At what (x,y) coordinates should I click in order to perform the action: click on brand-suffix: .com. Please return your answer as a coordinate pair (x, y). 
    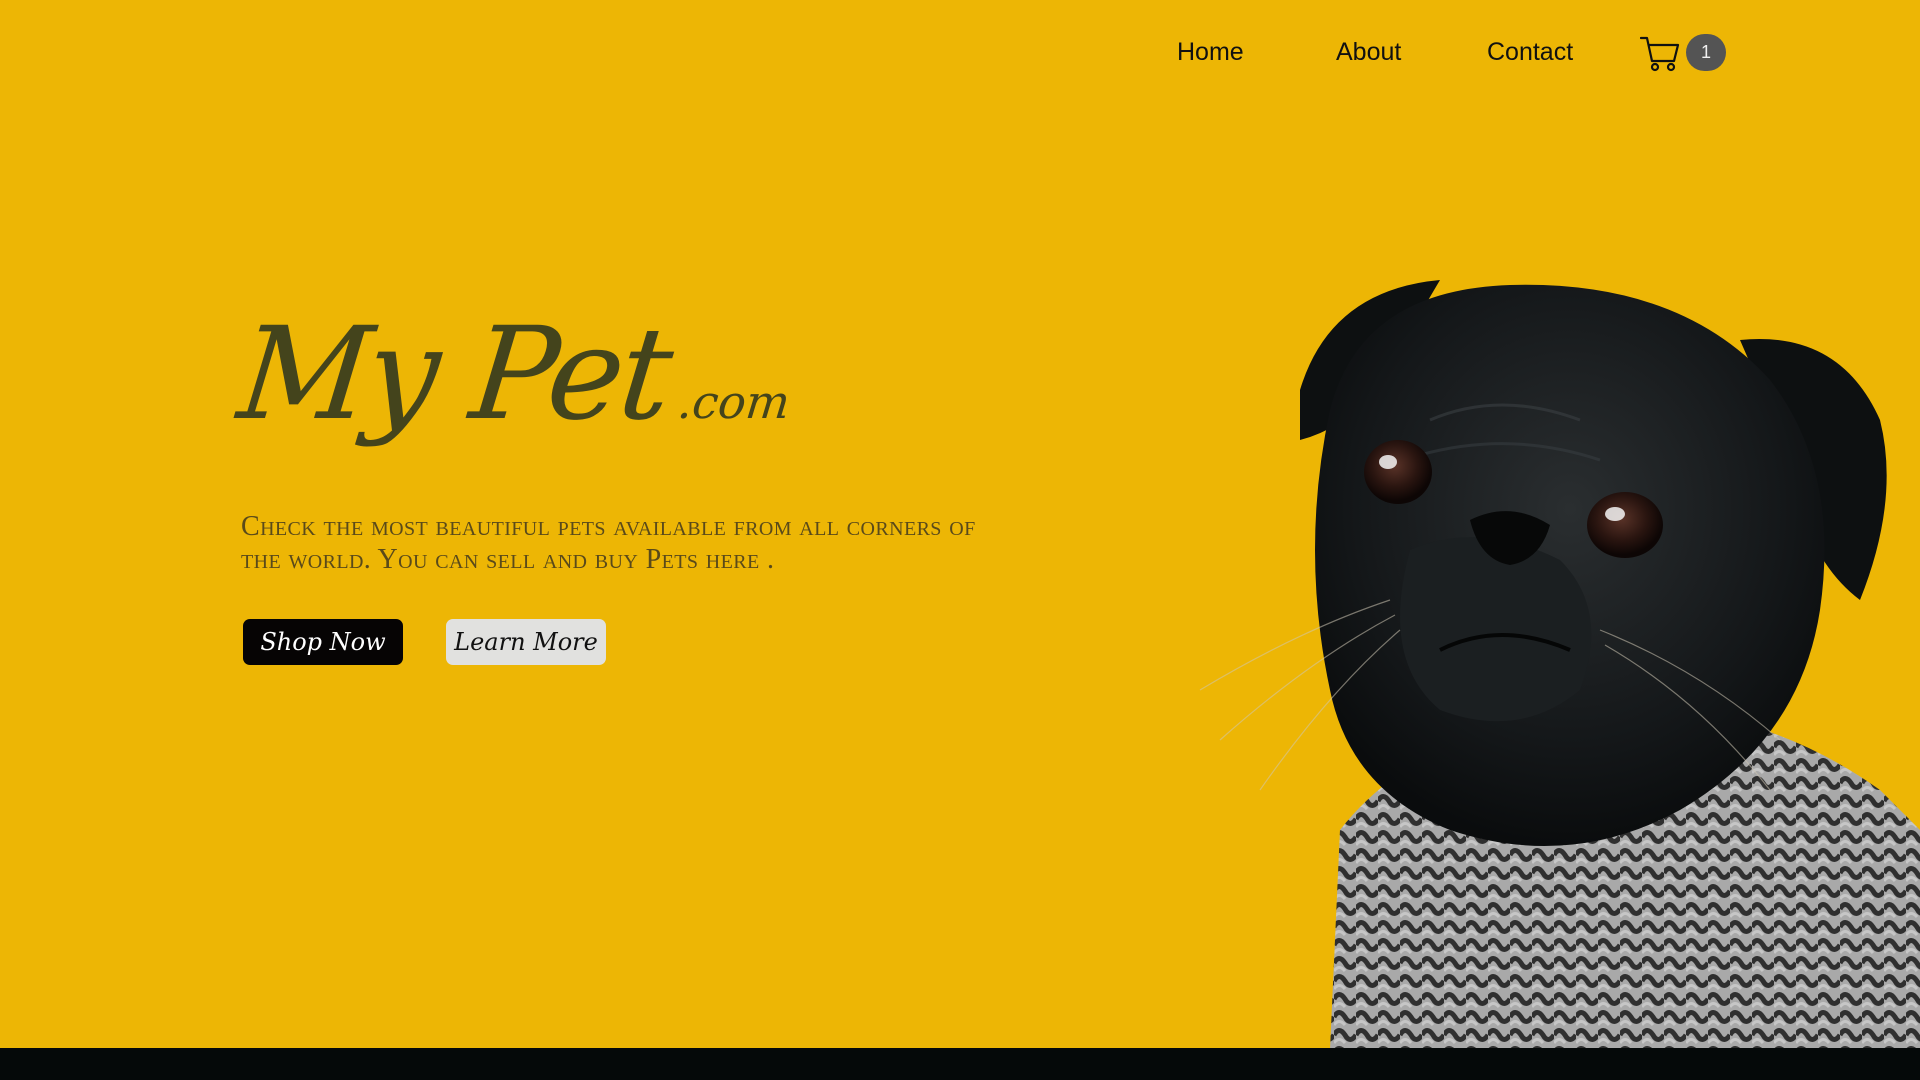
    Looking at the image, I should click on (733, 402).